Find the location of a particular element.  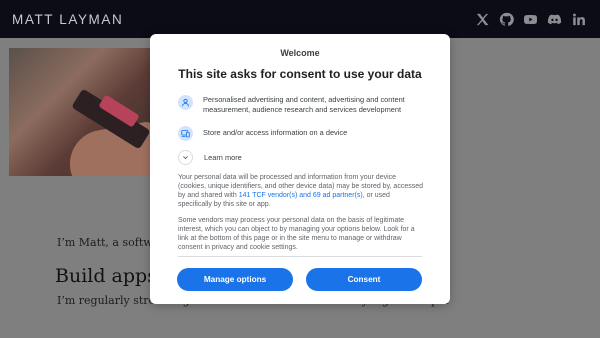

hero-image is located at coordinates (80, 112).